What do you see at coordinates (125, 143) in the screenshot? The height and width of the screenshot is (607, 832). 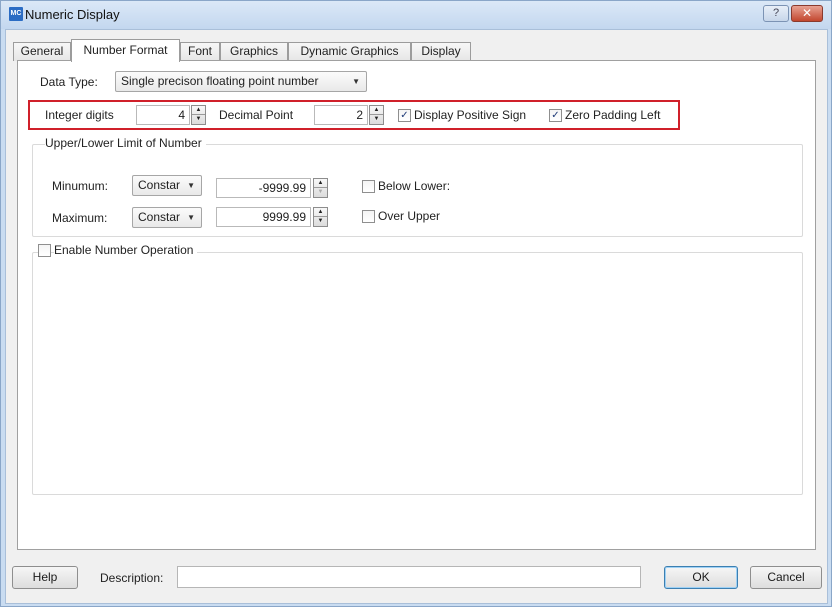 I see `limits-group-title: Upper/Lower Limit of Number` at bounding box center [125, 143].